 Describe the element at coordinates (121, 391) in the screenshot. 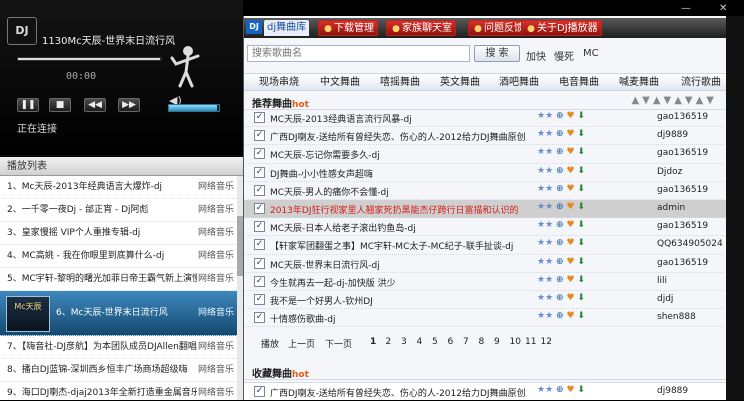

I see `playlist-item: 9、海口DJ喇杰-djaj2013年全新打造重金属音乐 网络音乐` at that location.